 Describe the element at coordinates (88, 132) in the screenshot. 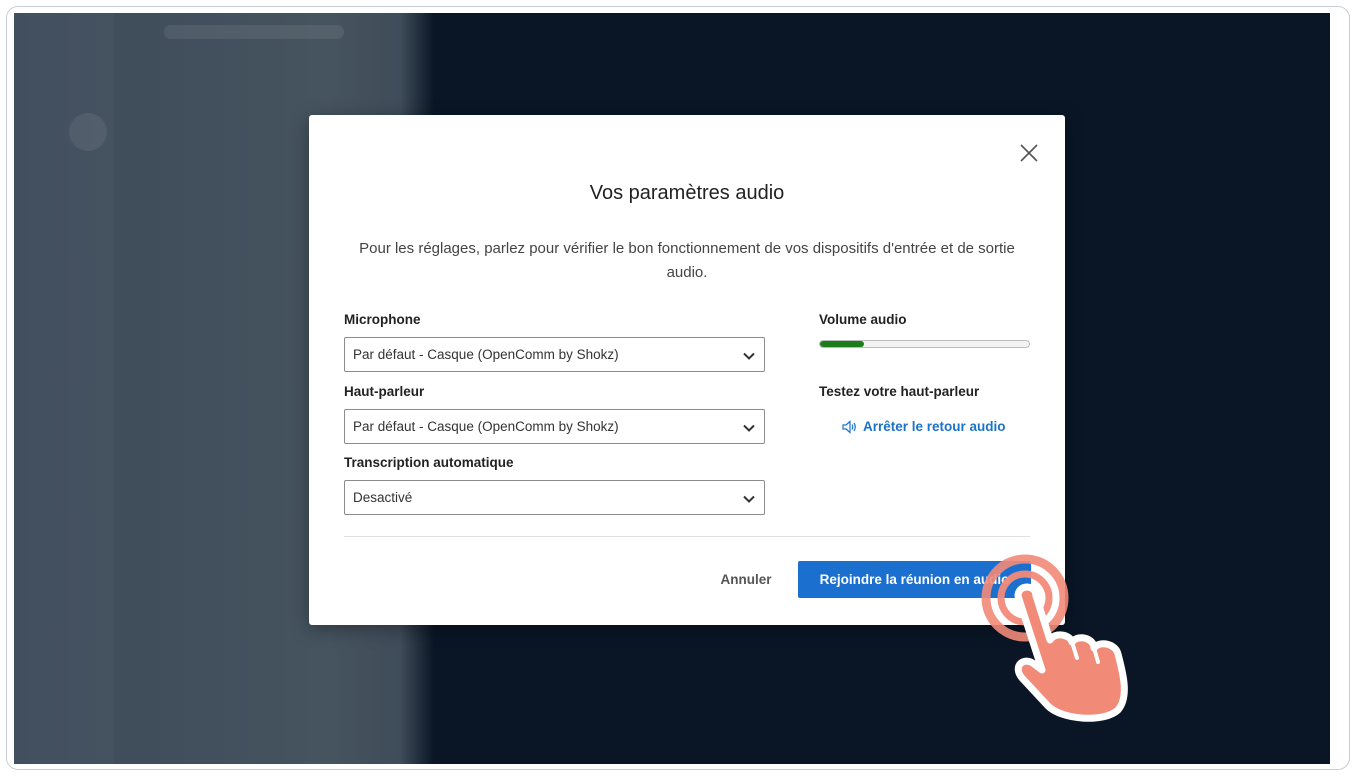

I see `blurred-avatar` at that location.